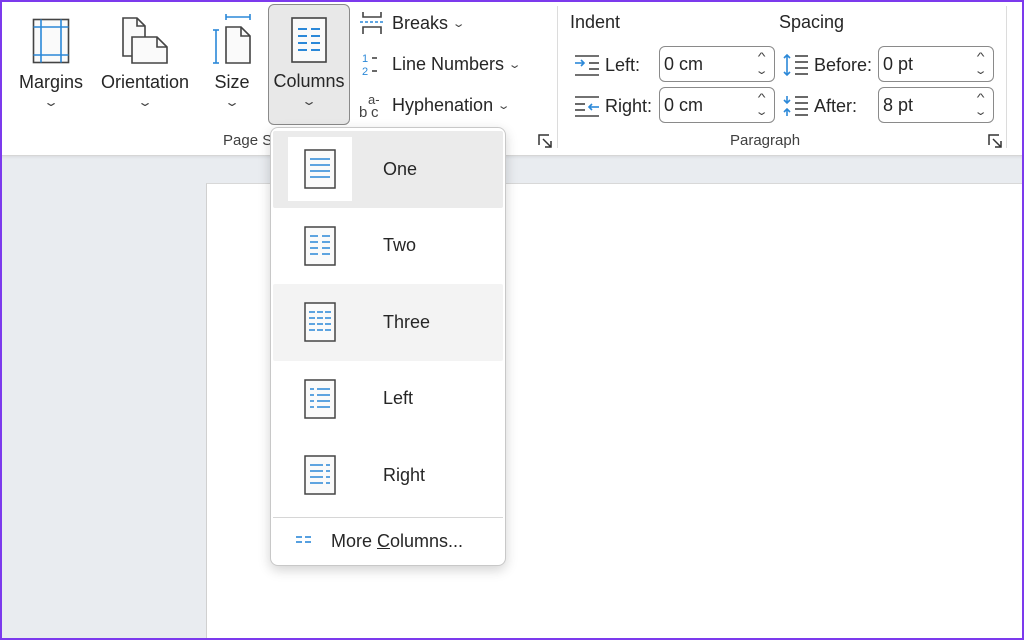 Image resolution: width=1024 pixels, height=640 pixels. What do you see at coordinates (587, 65) in the screenshot?
I see `indent-left-icon` at bounding box center [587, 65].